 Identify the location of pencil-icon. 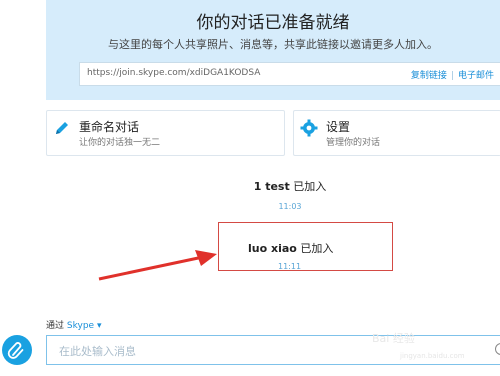
(62, 128).